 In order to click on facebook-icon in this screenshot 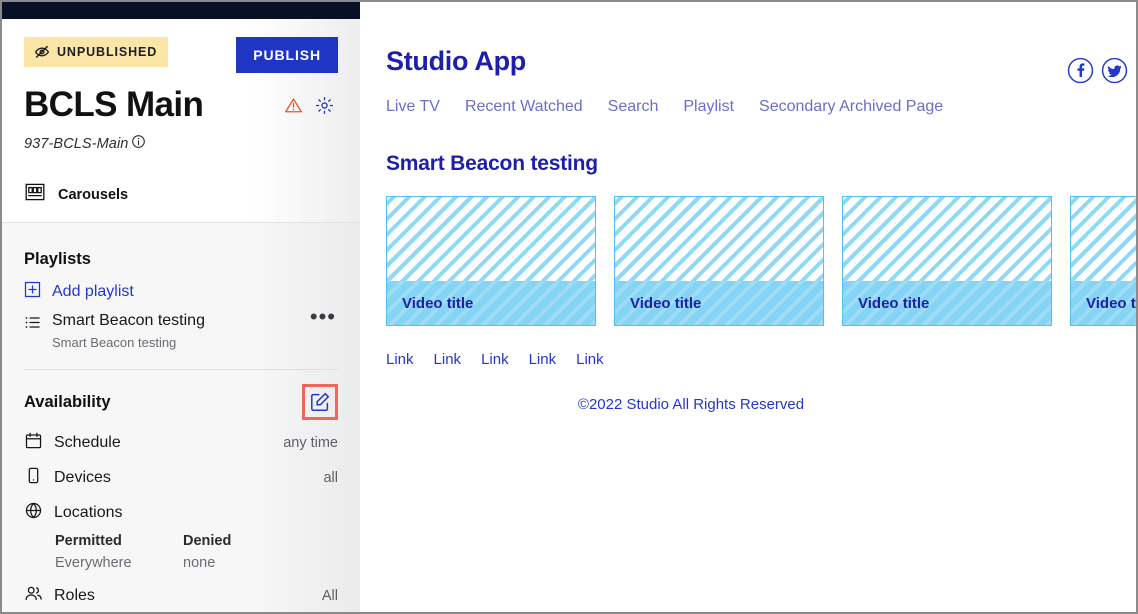, I will do `click(1080, 73)`.